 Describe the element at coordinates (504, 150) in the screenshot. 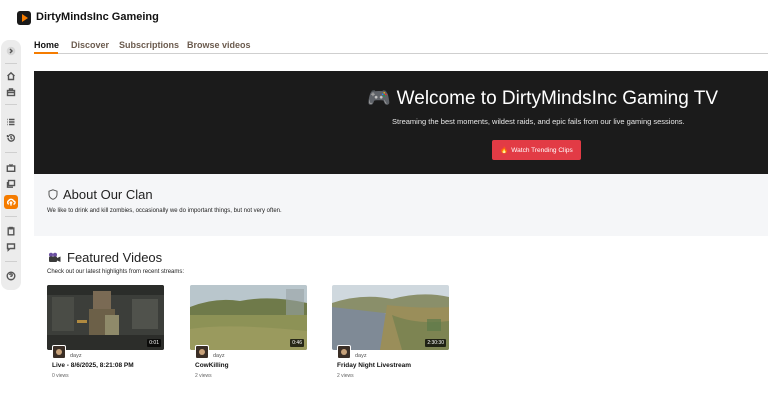

I see `flame-icon: 🔥` at that location.